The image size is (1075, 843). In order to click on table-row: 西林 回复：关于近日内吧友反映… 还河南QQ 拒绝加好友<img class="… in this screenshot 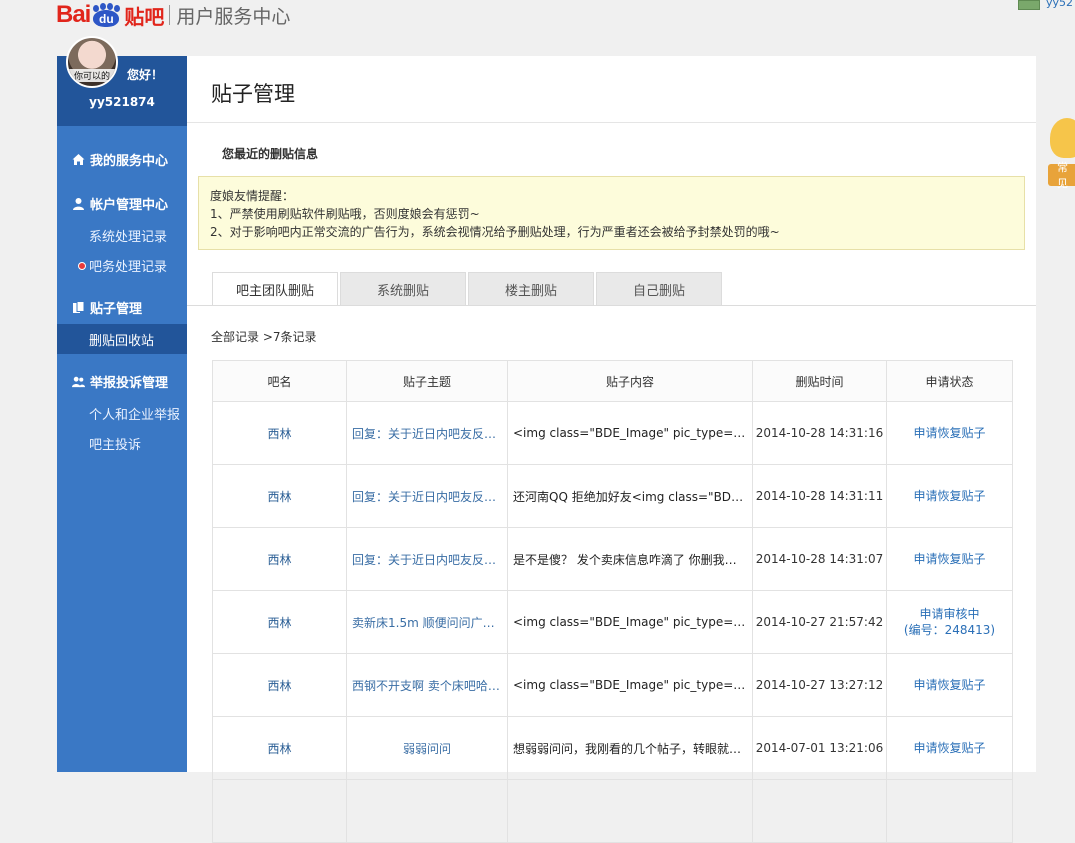, I will do `click(612, 496)`.